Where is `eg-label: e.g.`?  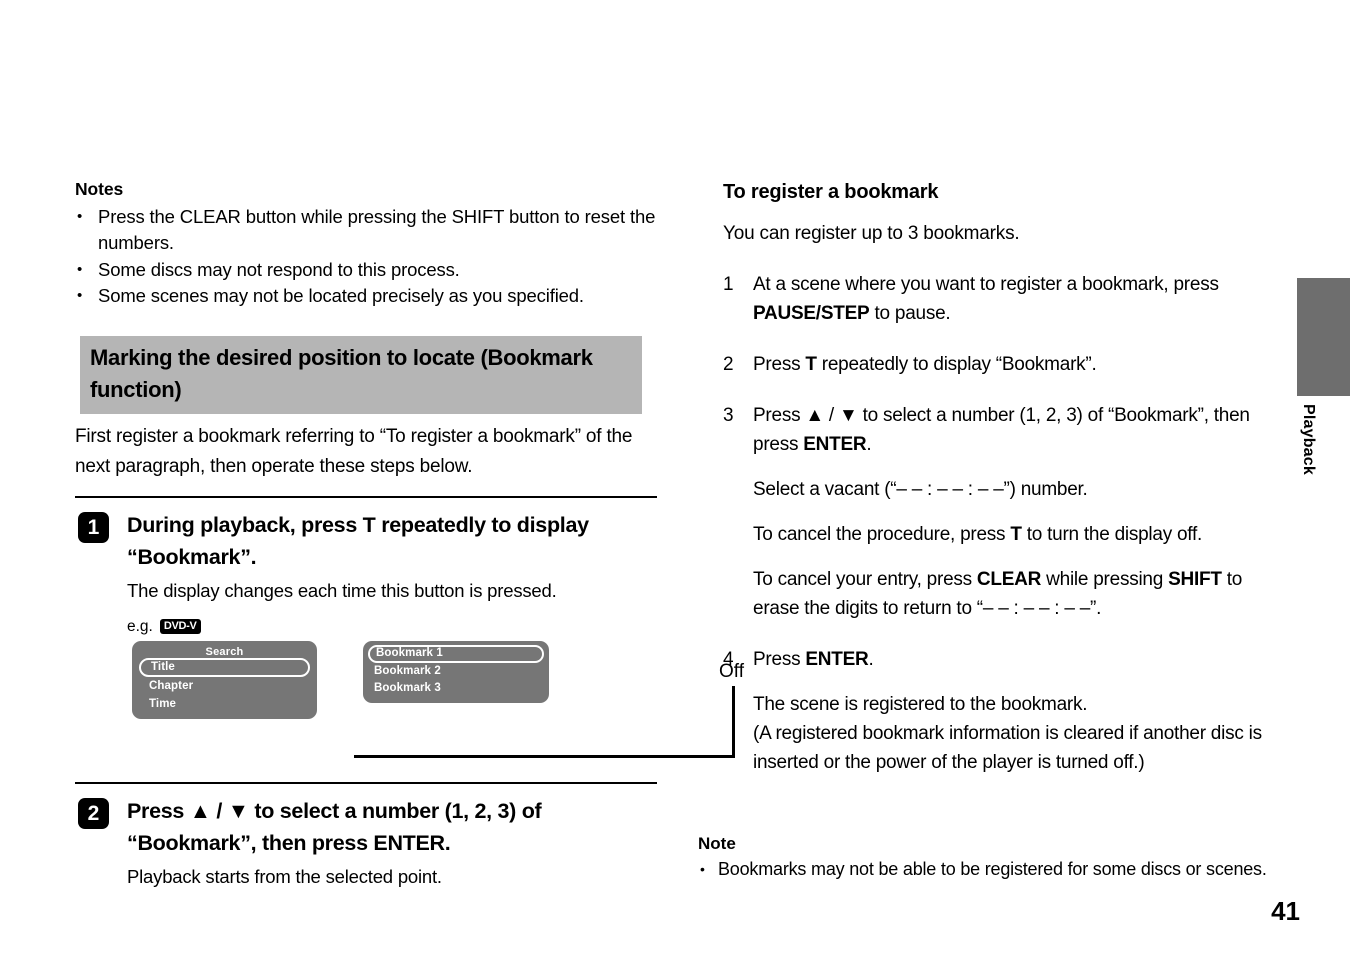 eg-label: e.g. is located at coordinates (140, 626).